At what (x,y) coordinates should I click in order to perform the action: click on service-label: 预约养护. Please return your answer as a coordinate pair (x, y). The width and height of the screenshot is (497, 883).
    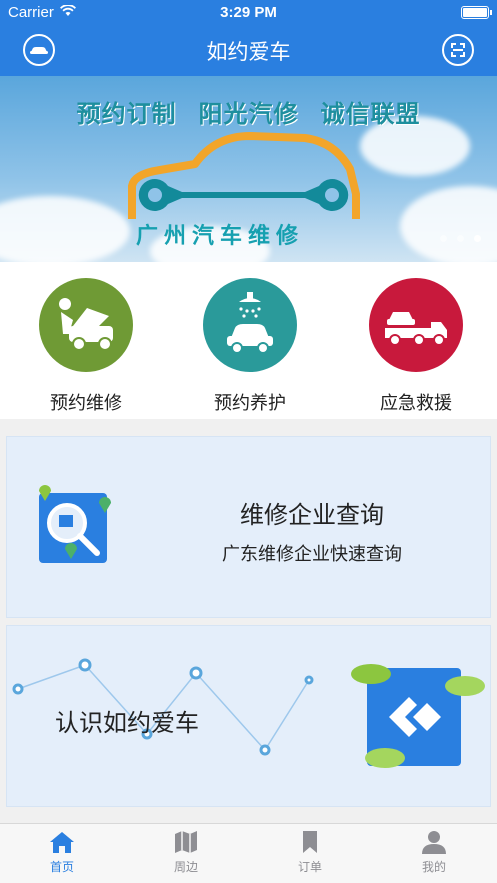
    Looking at the image, I should click on (250, 403).